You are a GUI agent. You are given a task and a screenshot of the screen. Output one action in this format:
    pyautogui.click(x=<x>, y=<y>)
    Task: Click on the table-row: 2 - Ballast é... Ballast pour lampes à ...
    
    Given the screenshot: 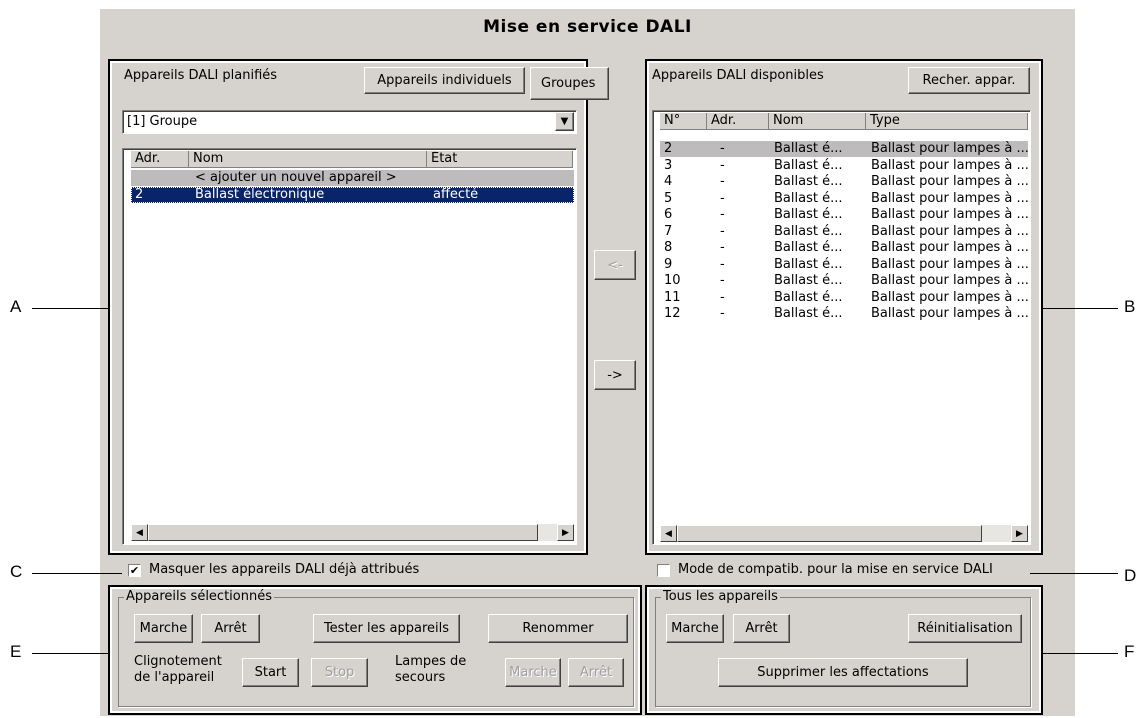 What is the action you would take?
    pyautogui.click(x=844, y=149)
    